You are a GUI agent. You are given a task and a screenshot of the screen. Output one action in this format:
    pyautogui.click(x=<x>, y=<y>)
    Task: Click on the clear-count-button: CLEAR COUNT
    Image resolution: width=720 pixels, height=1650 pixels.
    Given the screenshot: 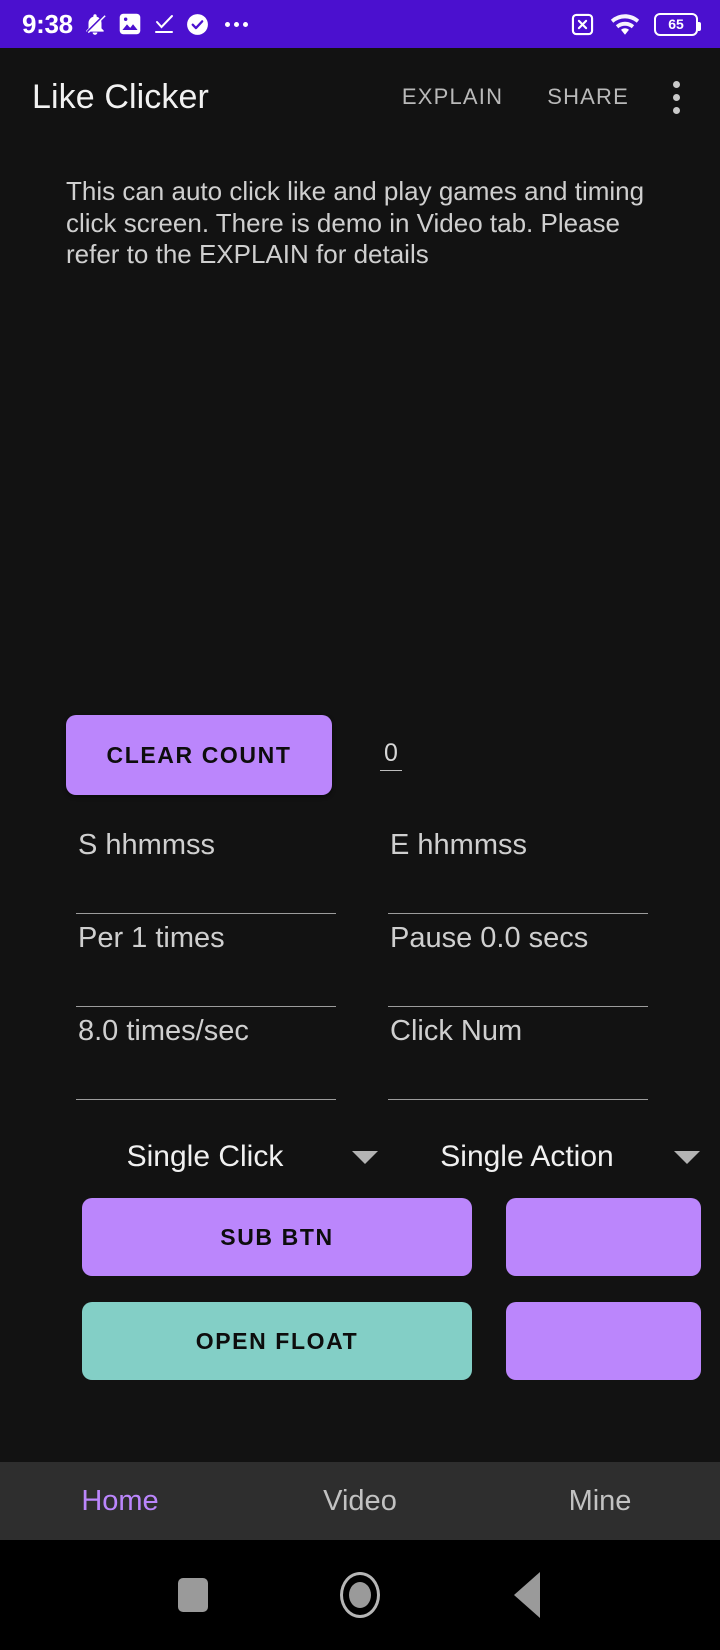 What is the action you would take?
    pyautogui.click(x=199, y=755)
    